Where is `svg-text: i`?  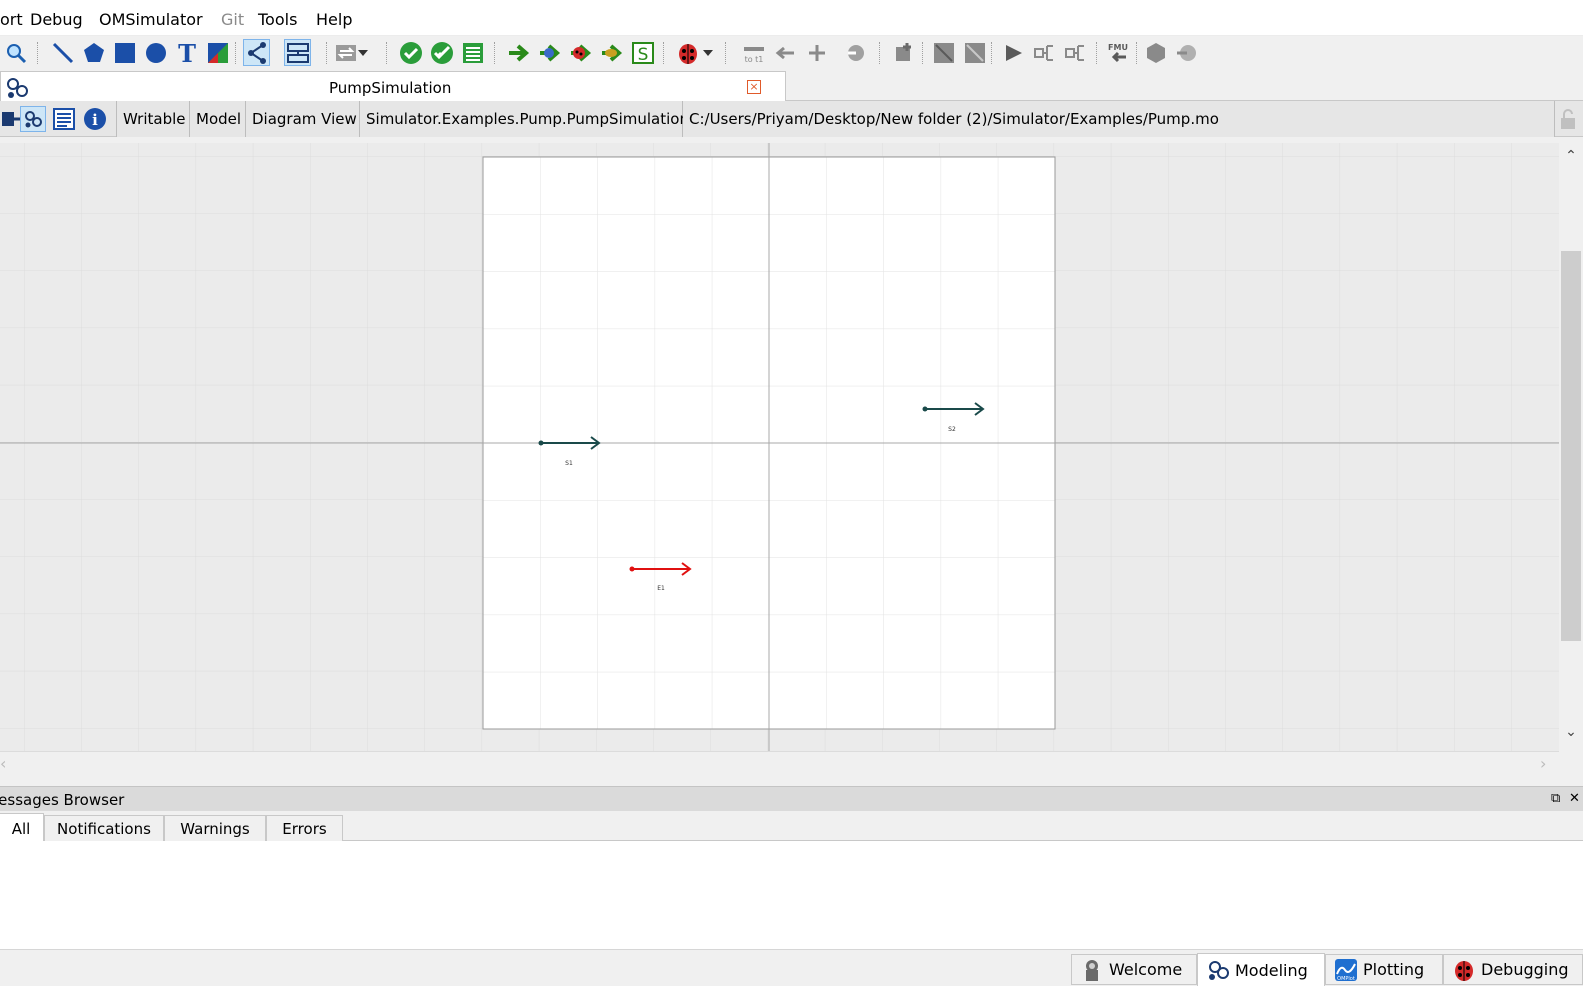 svg-text: i is located at coordinates (95, 120).